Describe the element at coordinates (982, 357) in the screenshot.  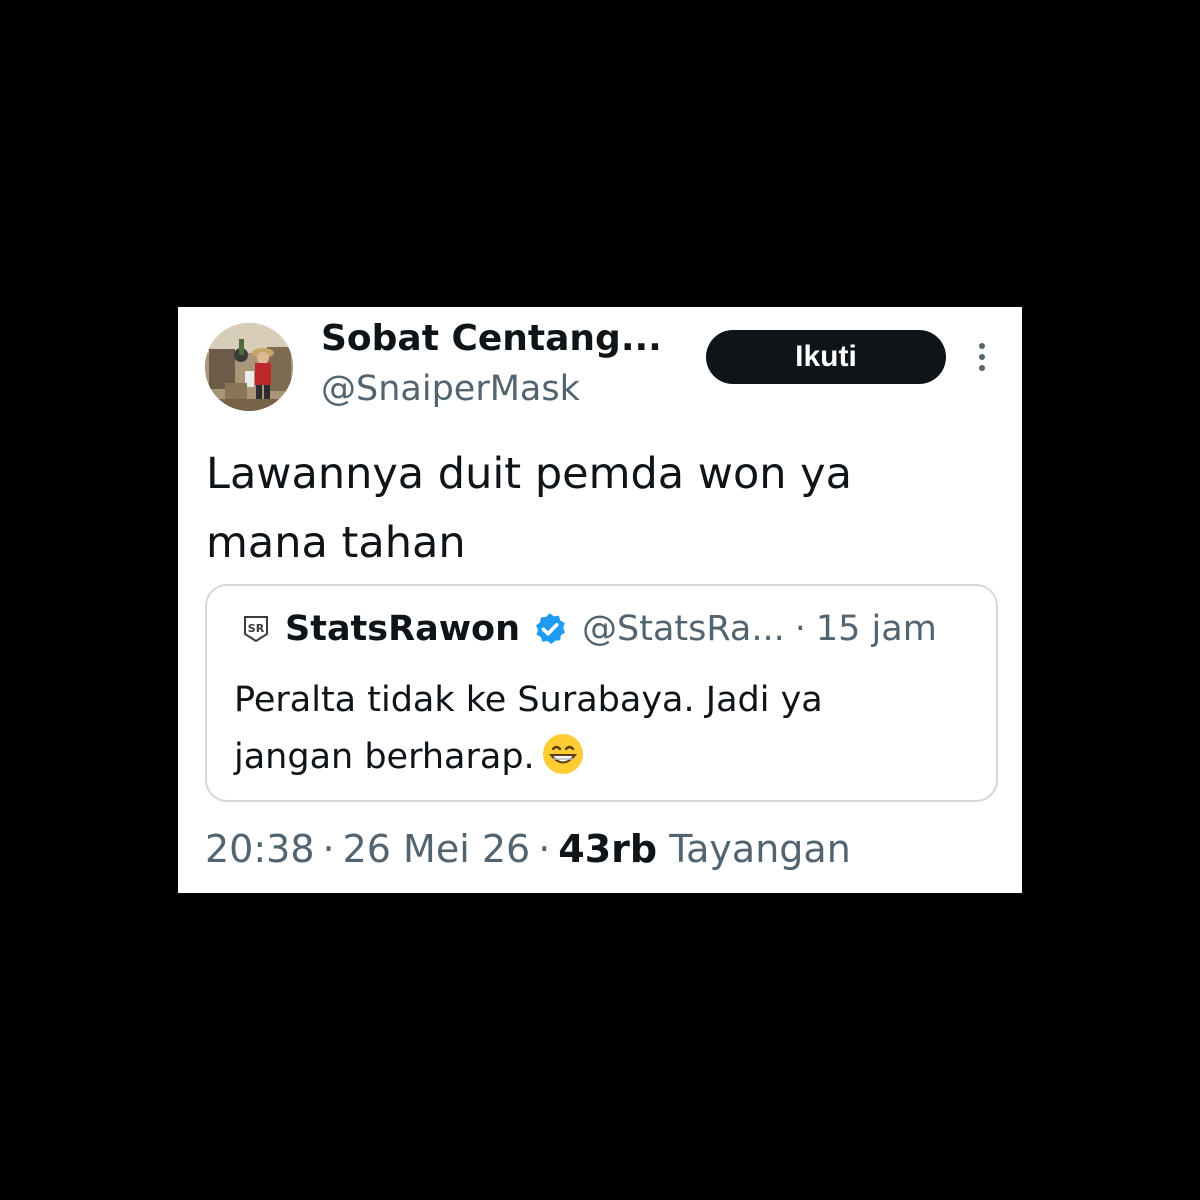
I see `more-options-icon` at that location.